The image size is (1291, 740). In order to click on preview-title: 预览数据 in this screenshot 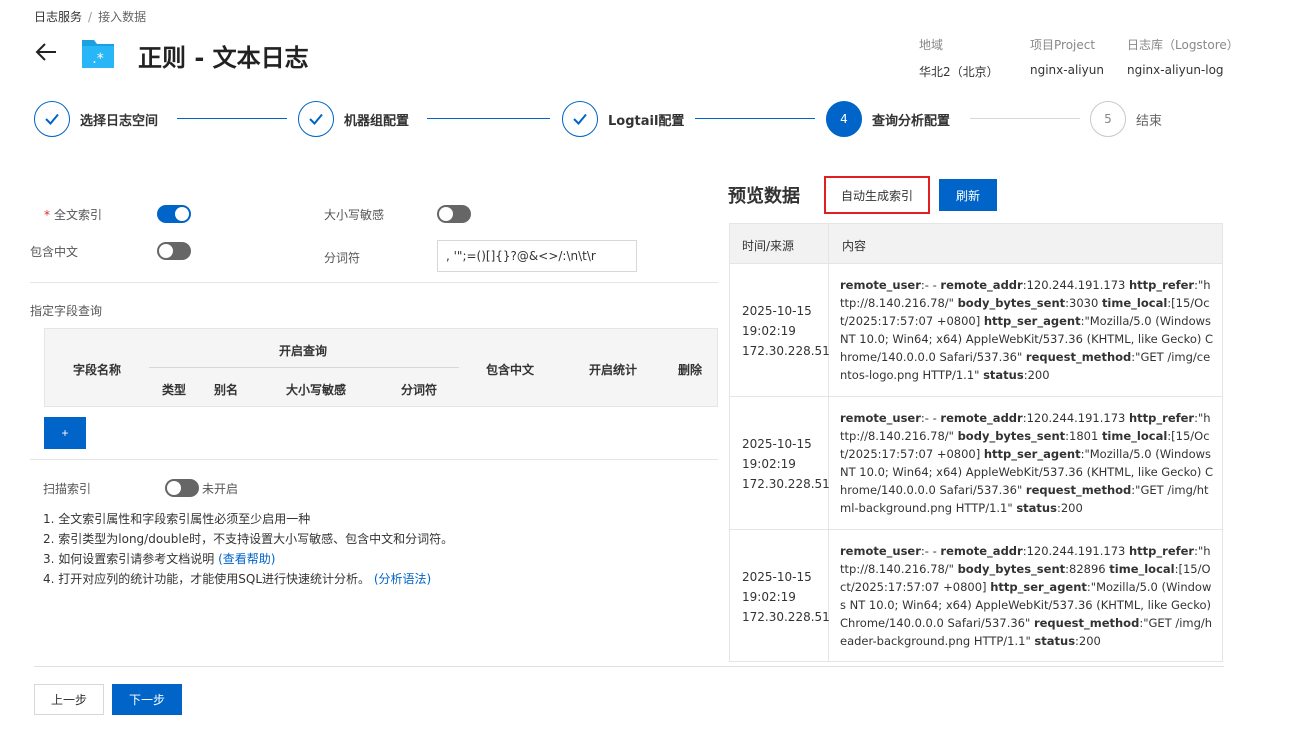, I will do `click(764, 196)`.